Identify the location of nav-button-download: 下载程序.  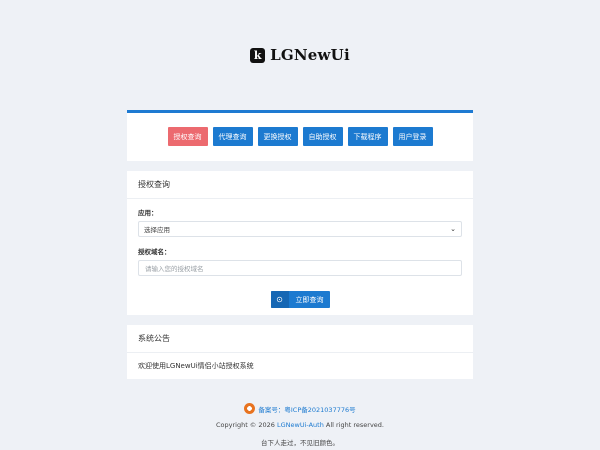
(367, 136).